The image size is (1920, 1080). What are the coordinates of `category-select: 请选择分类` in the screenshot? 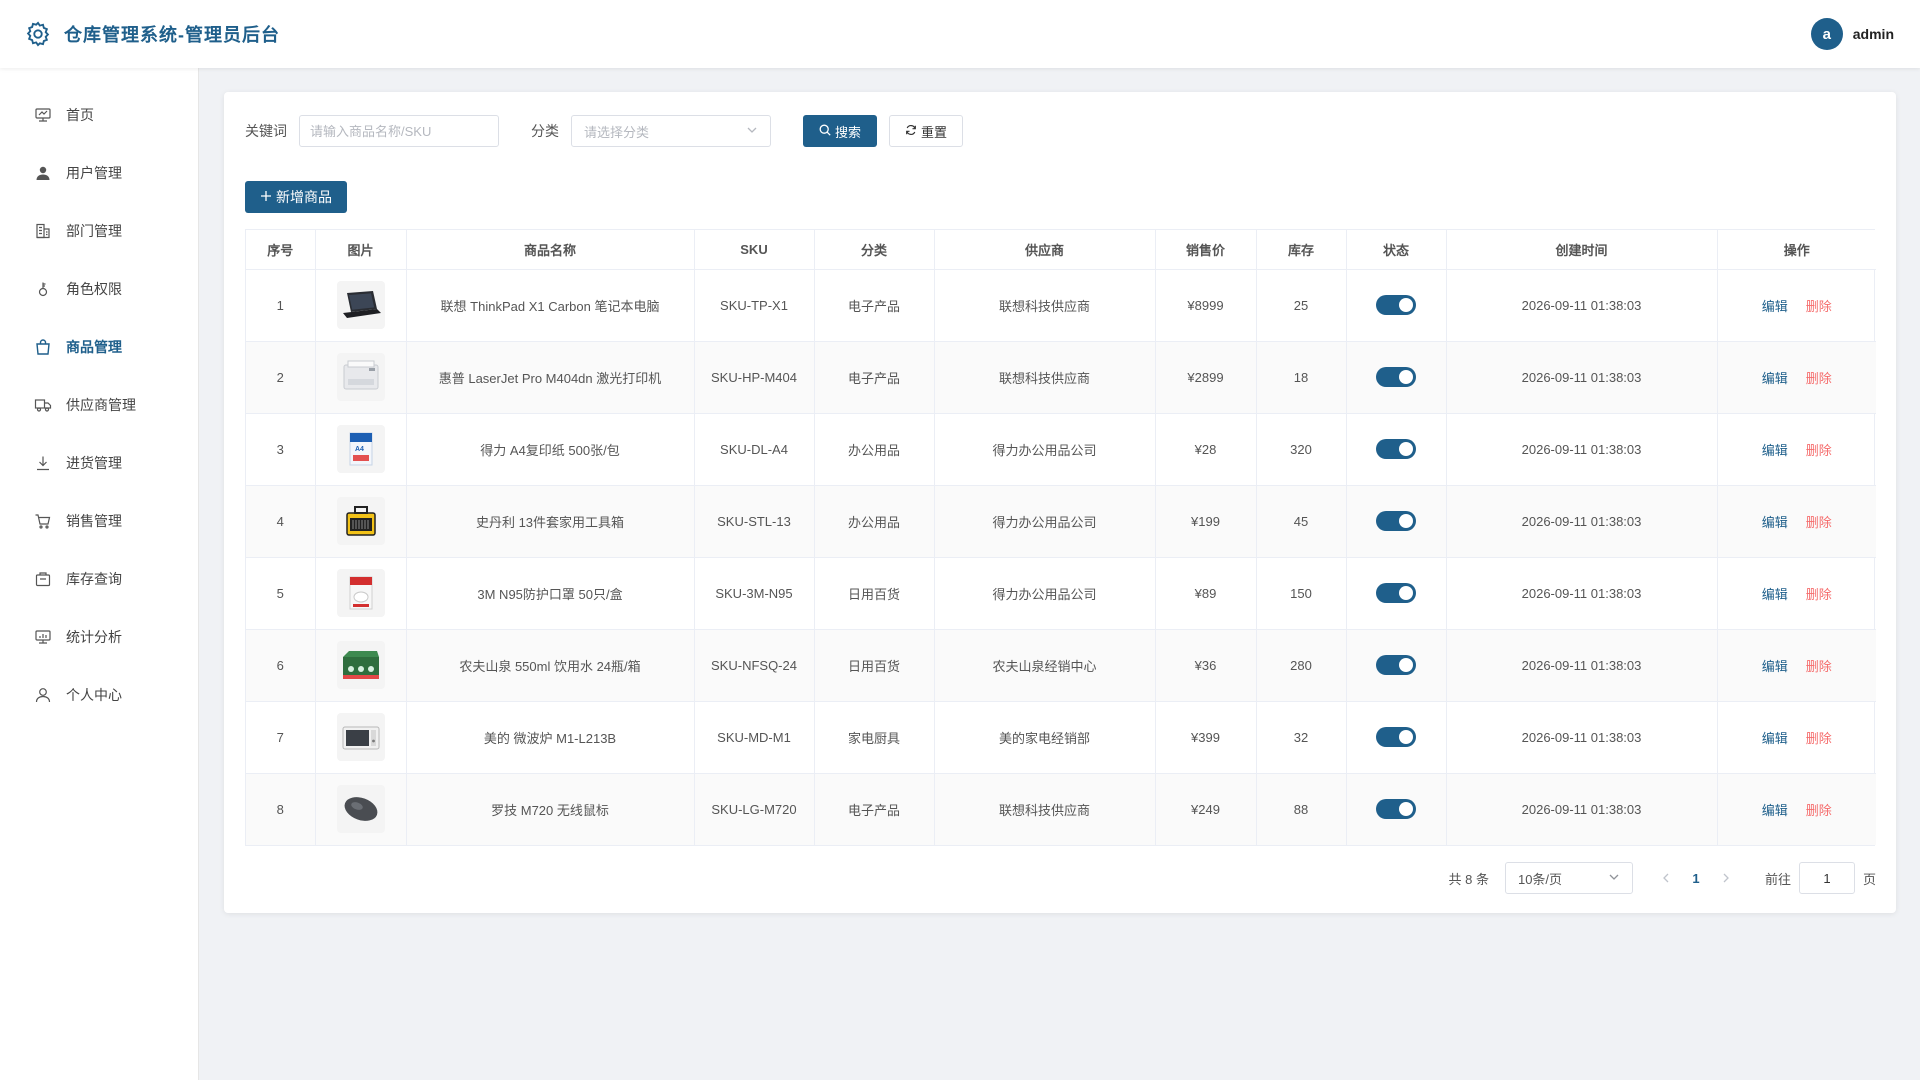 It's located at (671, 131).